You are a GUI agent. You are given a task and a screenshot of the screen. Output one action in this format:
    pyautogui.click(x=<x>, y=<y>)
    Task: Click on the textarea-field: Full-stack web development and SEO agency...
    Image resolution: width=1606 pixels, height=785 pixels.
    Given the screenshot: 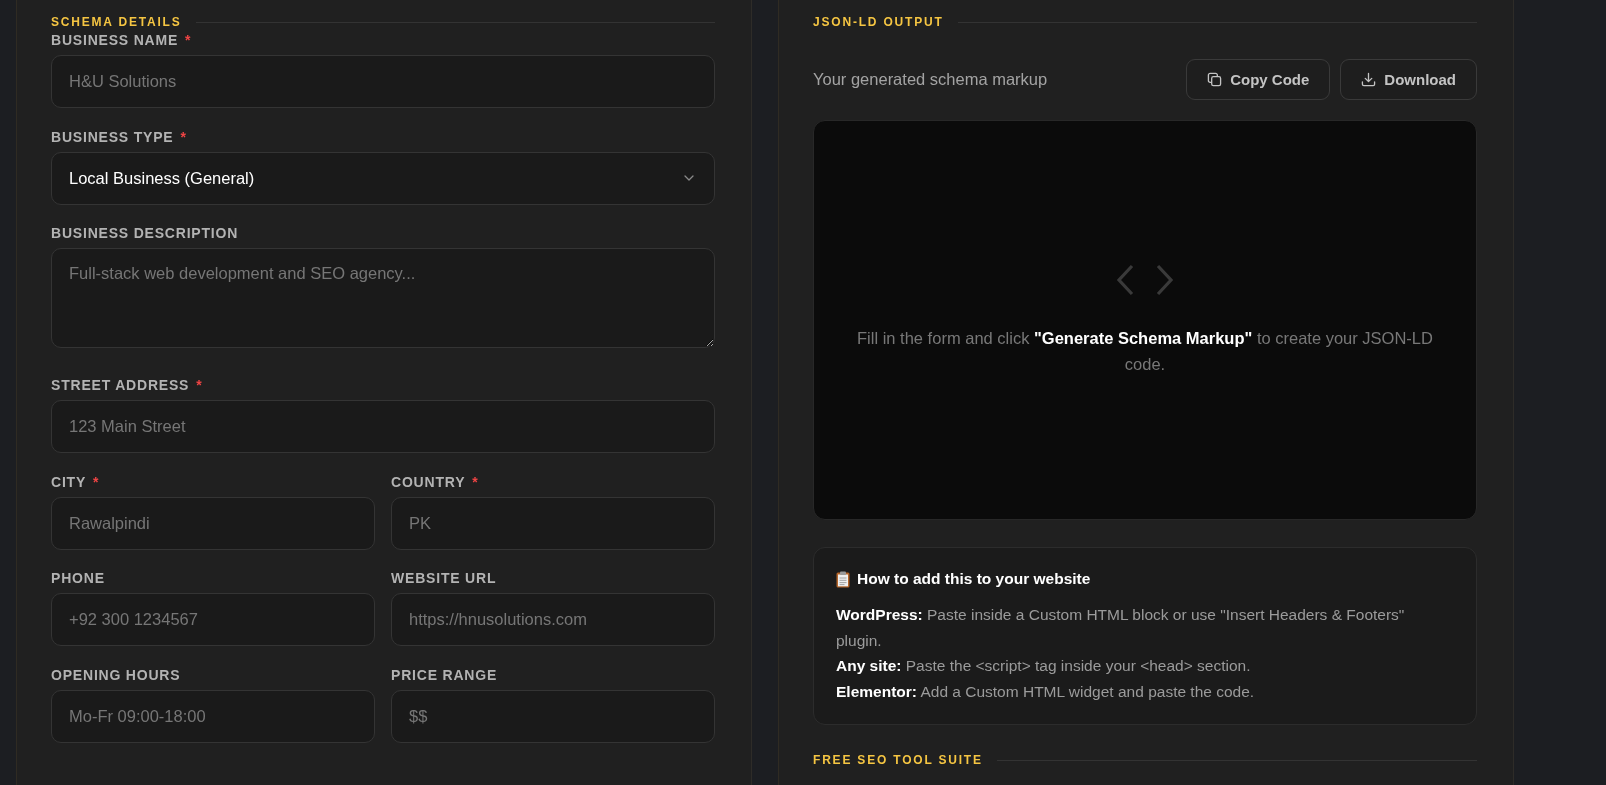 What is the action you would take?
    pyautogui.click(x=383, y=298)
    